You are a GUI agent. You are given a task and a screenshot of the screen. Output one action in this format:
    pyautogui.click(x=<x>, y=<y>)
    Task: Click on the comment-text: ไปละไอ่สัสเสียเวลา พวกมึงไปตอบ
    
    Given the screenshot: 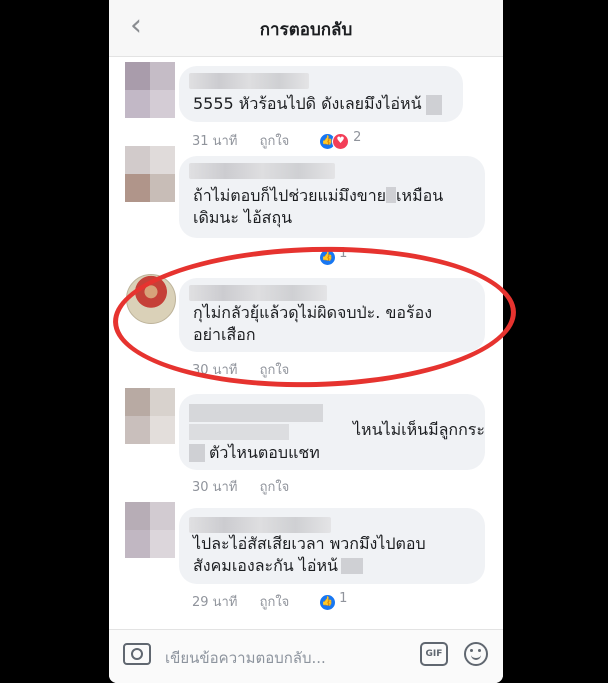 What is the action you would take?
    pyautogui.click(x=309, y=543)
    